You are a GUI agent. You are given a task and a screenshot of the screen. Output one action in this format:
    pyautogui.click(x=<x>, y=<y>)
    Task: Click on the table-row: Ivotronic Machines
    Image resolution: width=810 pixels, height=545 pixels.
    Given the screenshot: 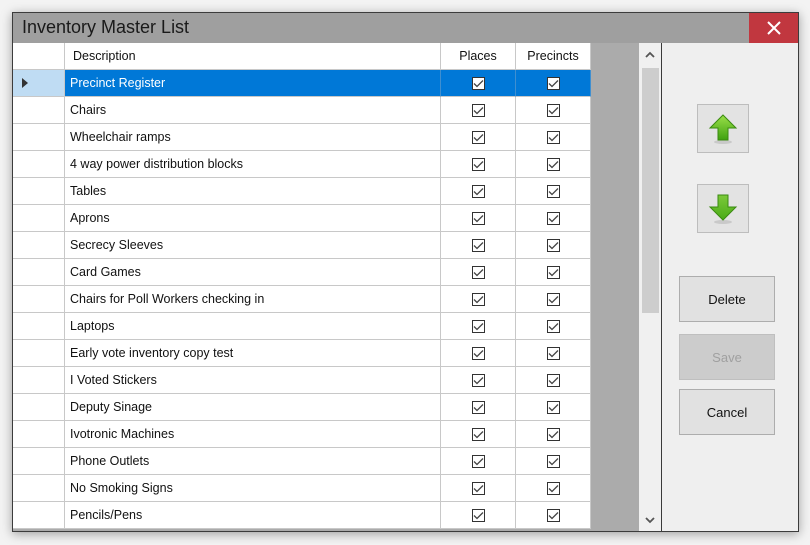 What is the action you would take?
    pyautogui.click(x=302, y=434)
    